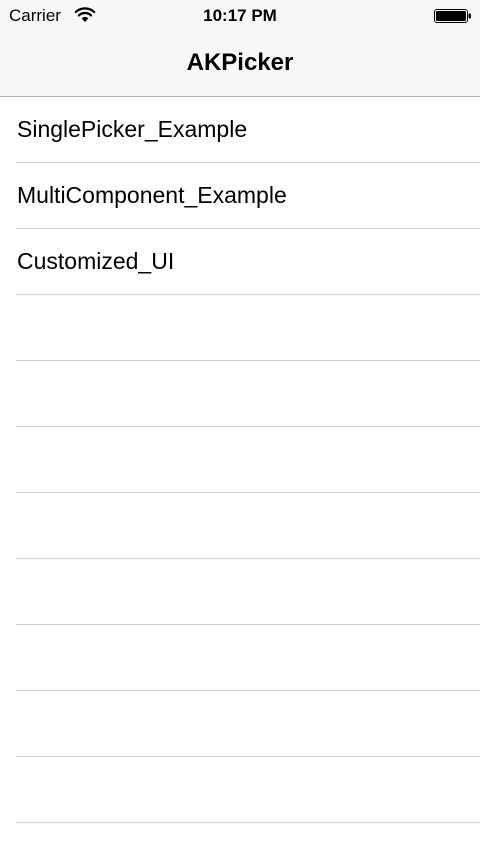  I want to click on status-bar: Carrier 10:17 PM, so click(240, 16).